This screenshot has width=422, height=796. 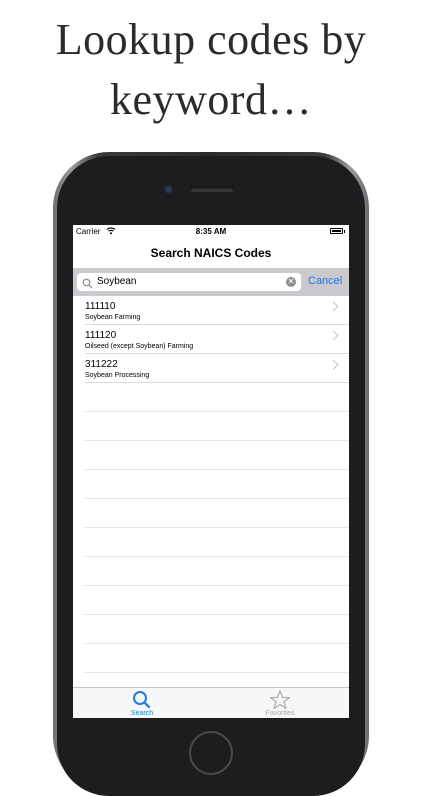 I want to click on battery-icon, so click(x=336, y=231).